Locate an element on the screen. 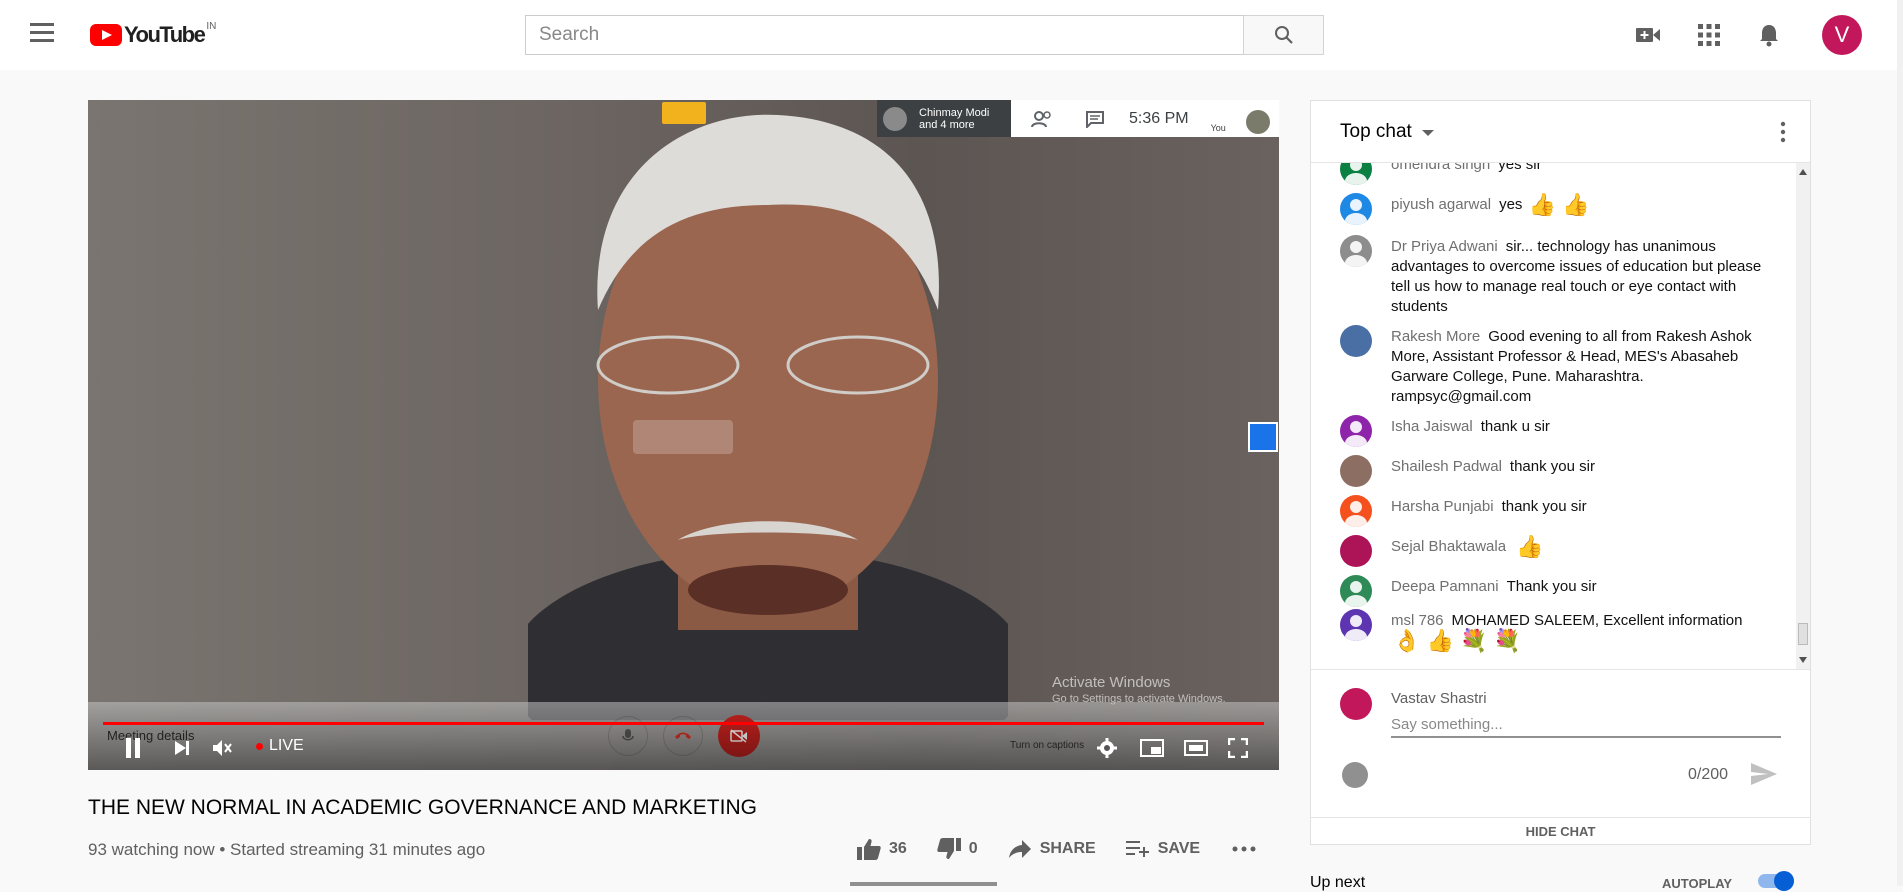 Image resolution: width=1903 pixels, height=892 pixels. theater-icon is located at coordinates (1196, 748).